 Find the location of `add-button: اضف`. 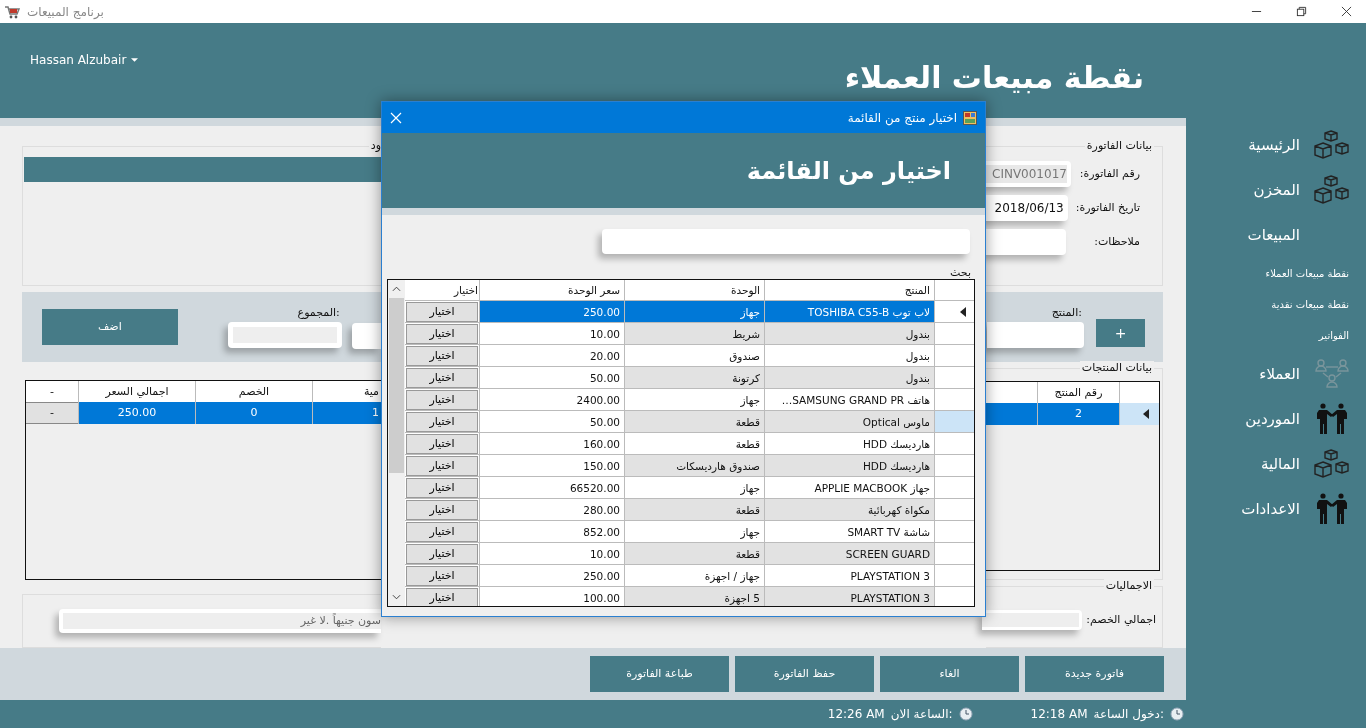

add-button: اضف is located at coordinates (110, 326).